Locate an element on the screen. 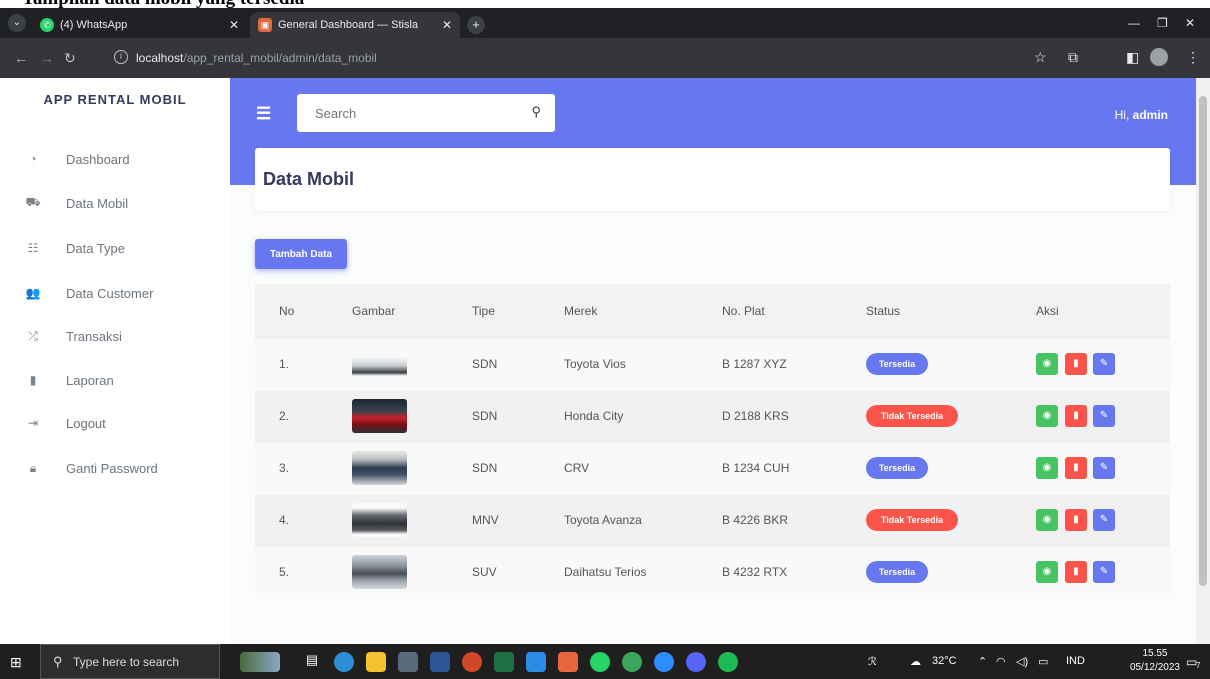  sidebar-item-logout: ⇥ Logout is located at coordinates (115, 423).